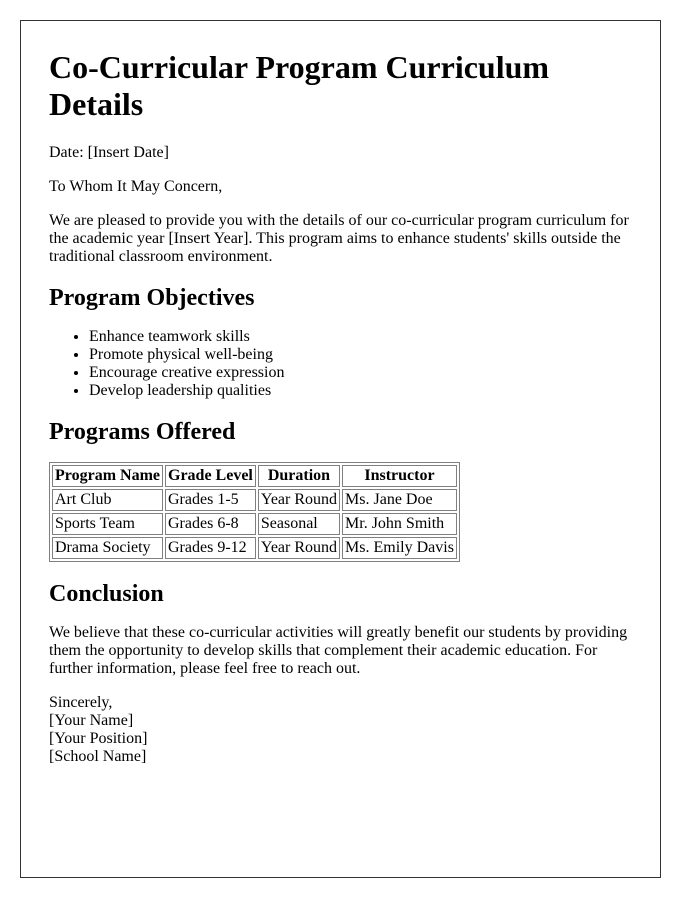 This screenshot has width=700, height=900. Describe the element at coordinates (109, 152) in the screenshot. I see `date-line: Date: [Insert Date]` at that location.